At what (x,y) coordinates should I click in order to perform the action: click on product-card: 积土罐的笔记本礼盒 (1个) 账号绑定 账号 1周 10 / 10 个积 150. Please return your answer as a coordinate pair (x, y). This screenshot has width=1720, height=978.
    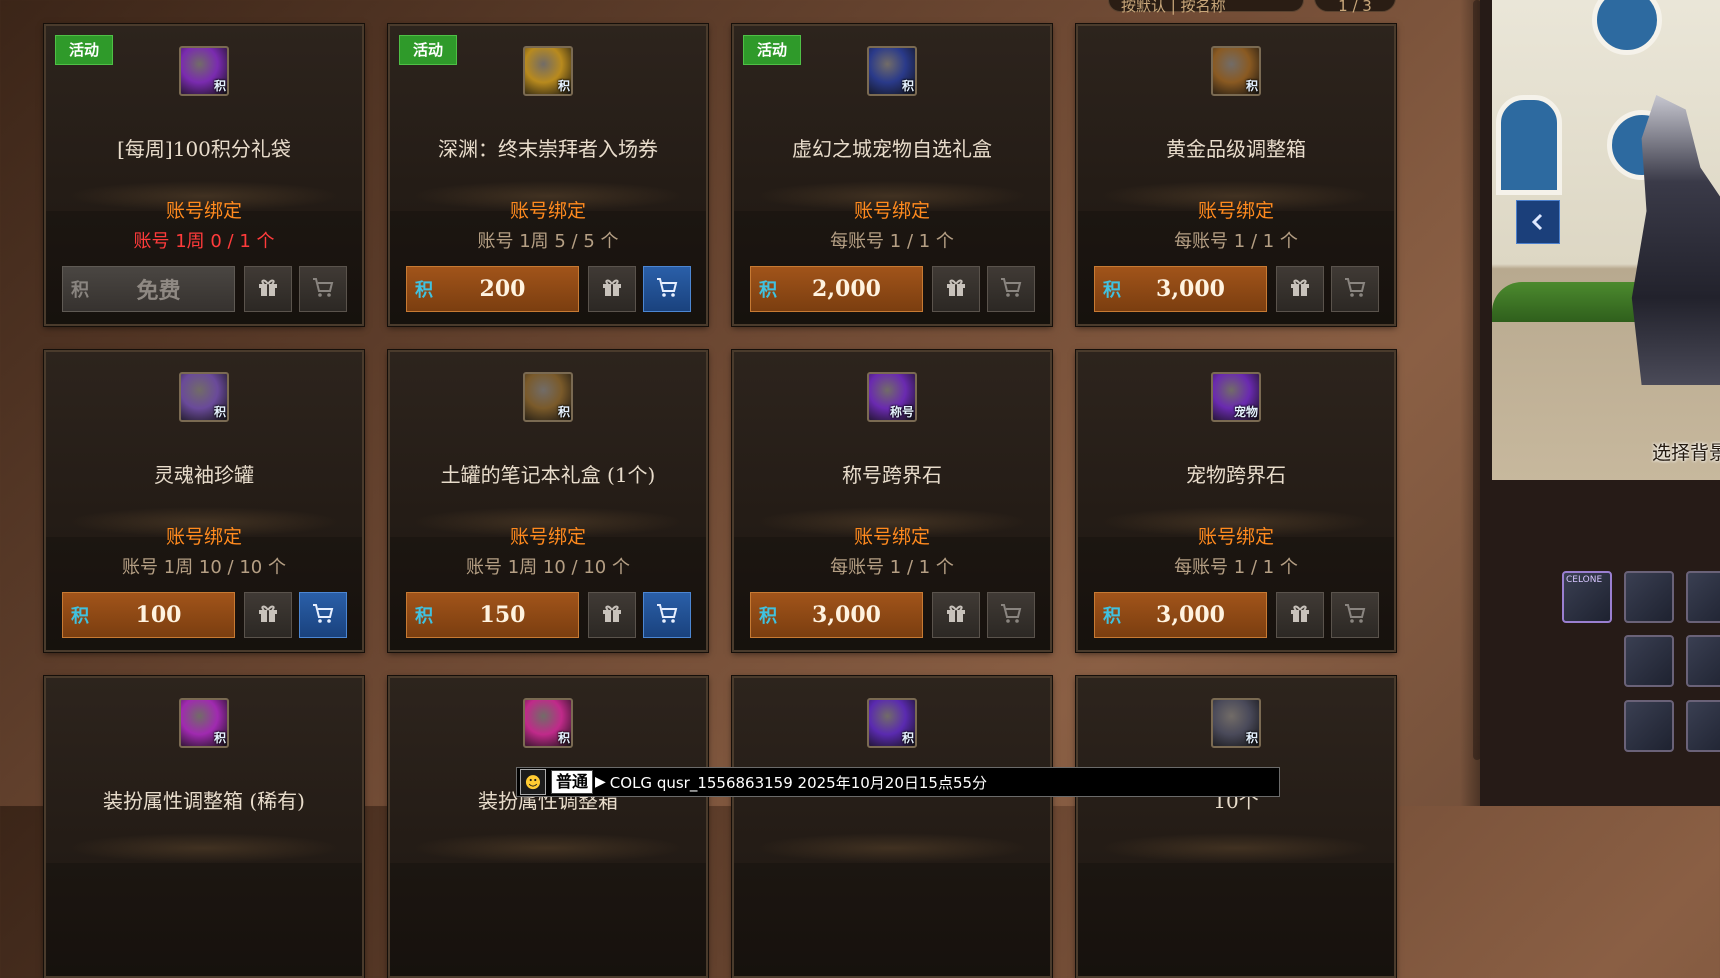
    Looking at the image, I should click on (548, 501).